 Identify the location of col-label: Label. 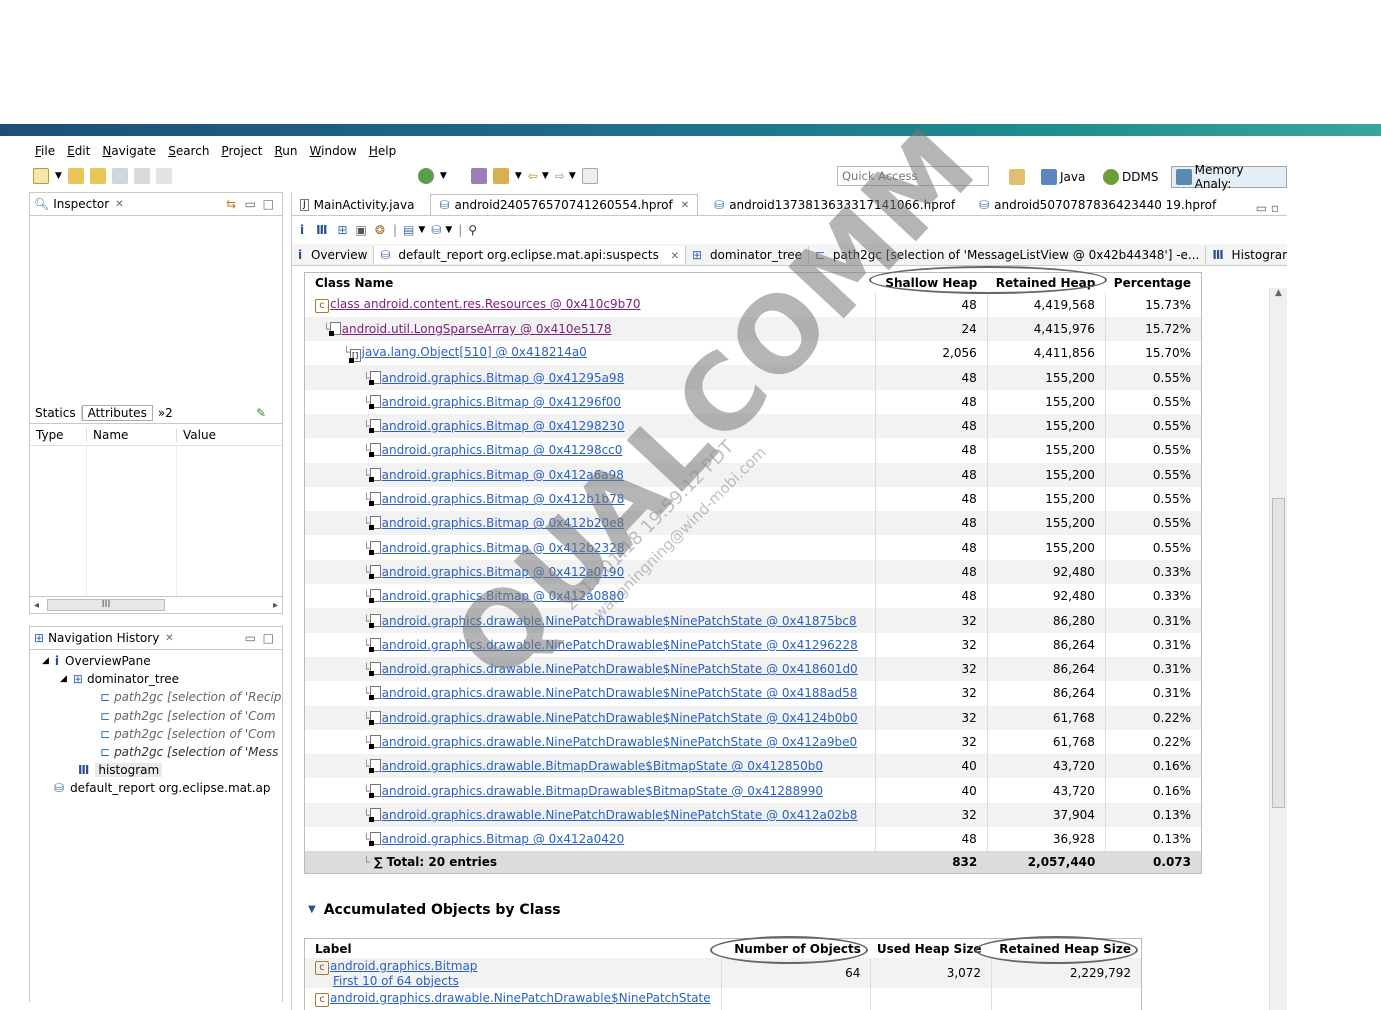
(513, 948).